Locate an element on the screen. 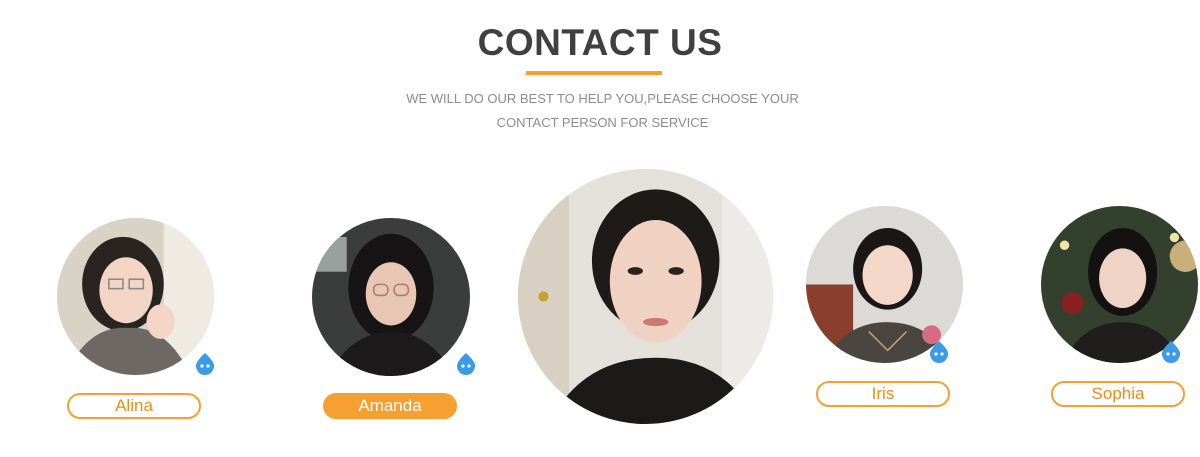 The height and width of the screenshot is (457, 1200). contact-name-button-alina: Alina is located at coordinates (134, 406).